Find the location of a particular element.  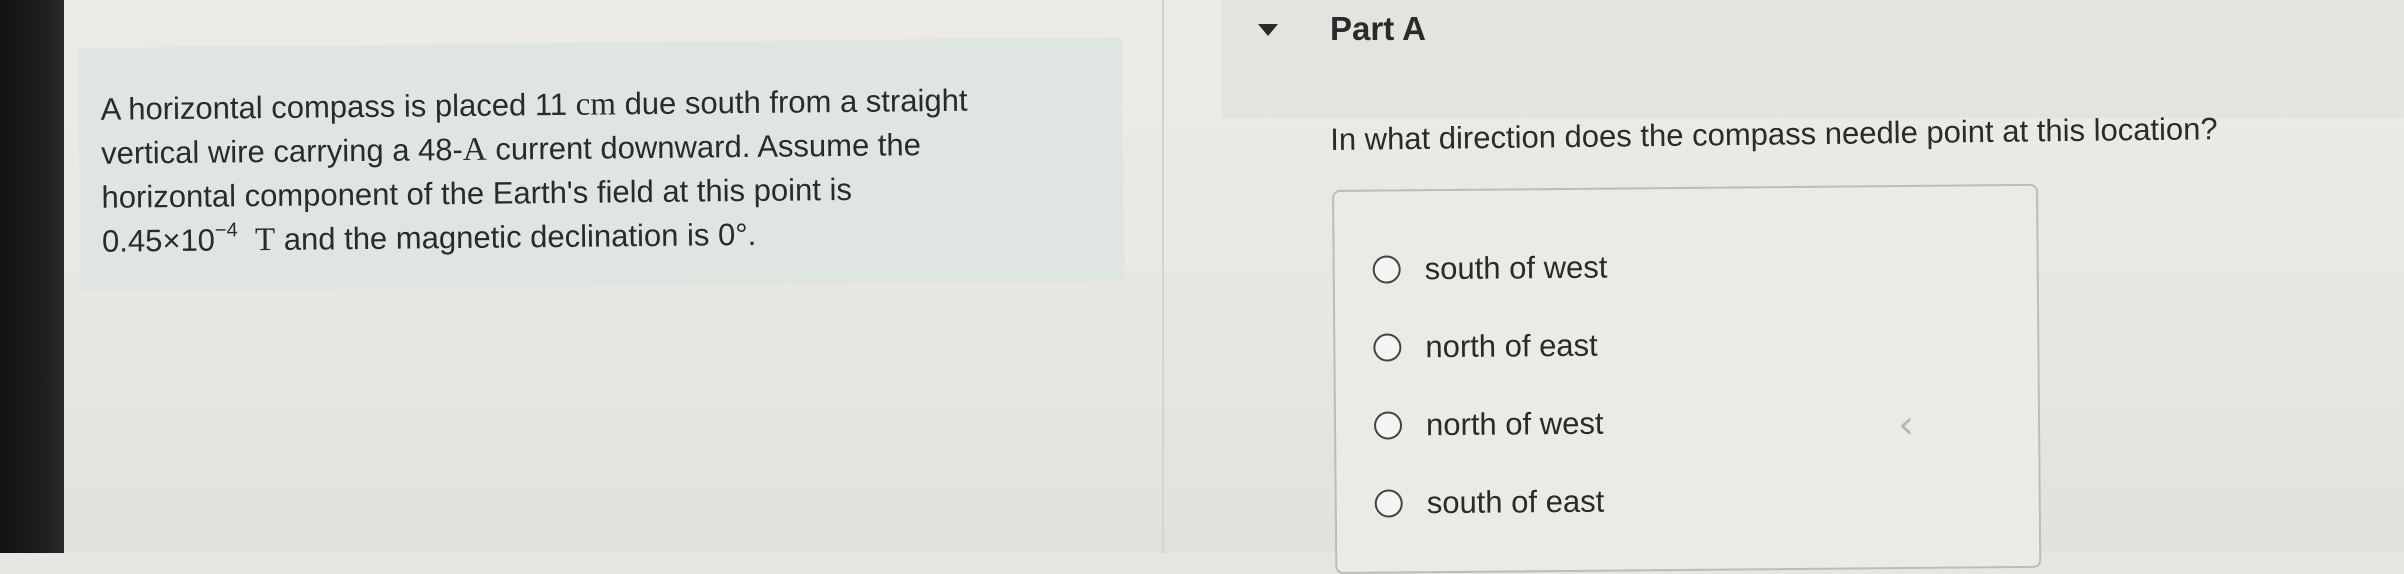

unit-tesla: T is located at coordinates (265, 240).